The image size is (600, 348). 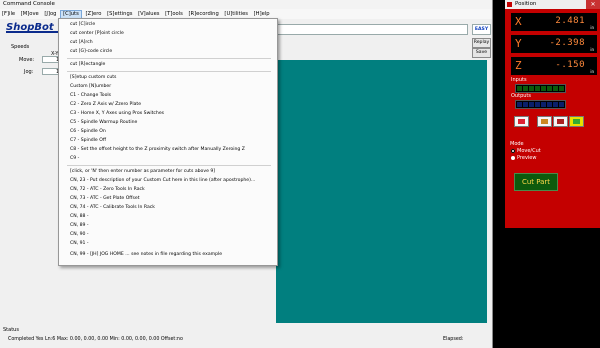 What do you see at coordinates (509, 4) in the screenshot?
I see `window-icon` at bounding box center [509, 4].